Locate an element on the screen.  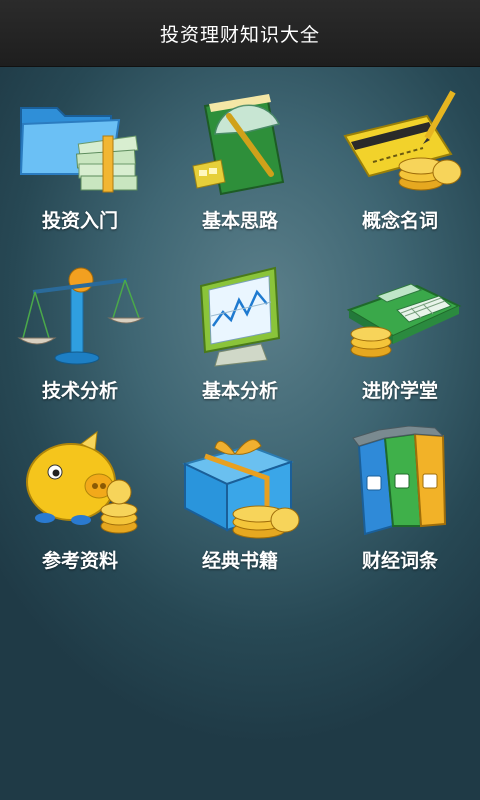
menu-item-classic-books: 经典书籍 is located at coordinates (240, 505).